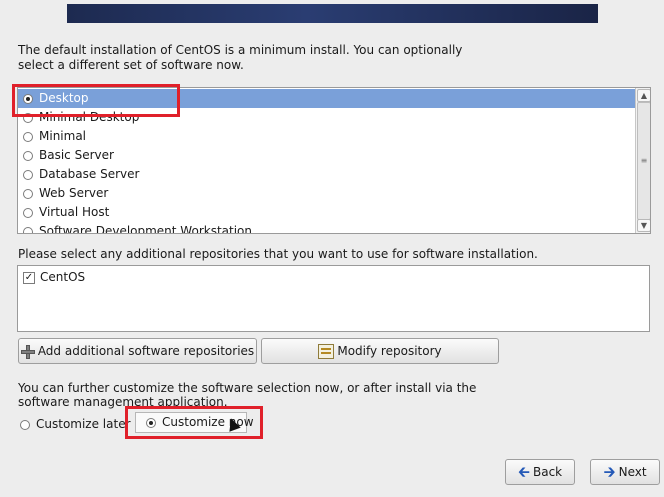  Describe the element at coordinates (76, 155) in the screenshot. I see `list-item-label: Basic Server` at that location.